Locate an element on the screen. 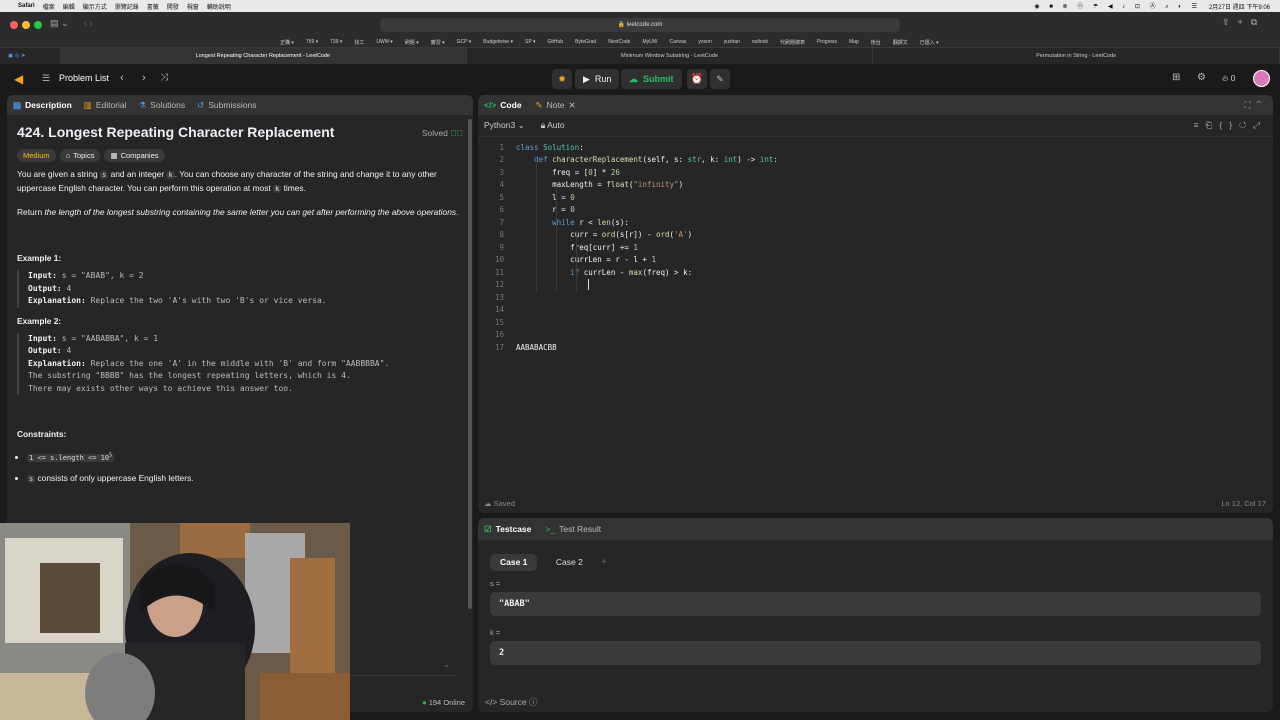 The image size is (1280, 720). close-note-icon: ✕ is located at coordinates (572, 105).